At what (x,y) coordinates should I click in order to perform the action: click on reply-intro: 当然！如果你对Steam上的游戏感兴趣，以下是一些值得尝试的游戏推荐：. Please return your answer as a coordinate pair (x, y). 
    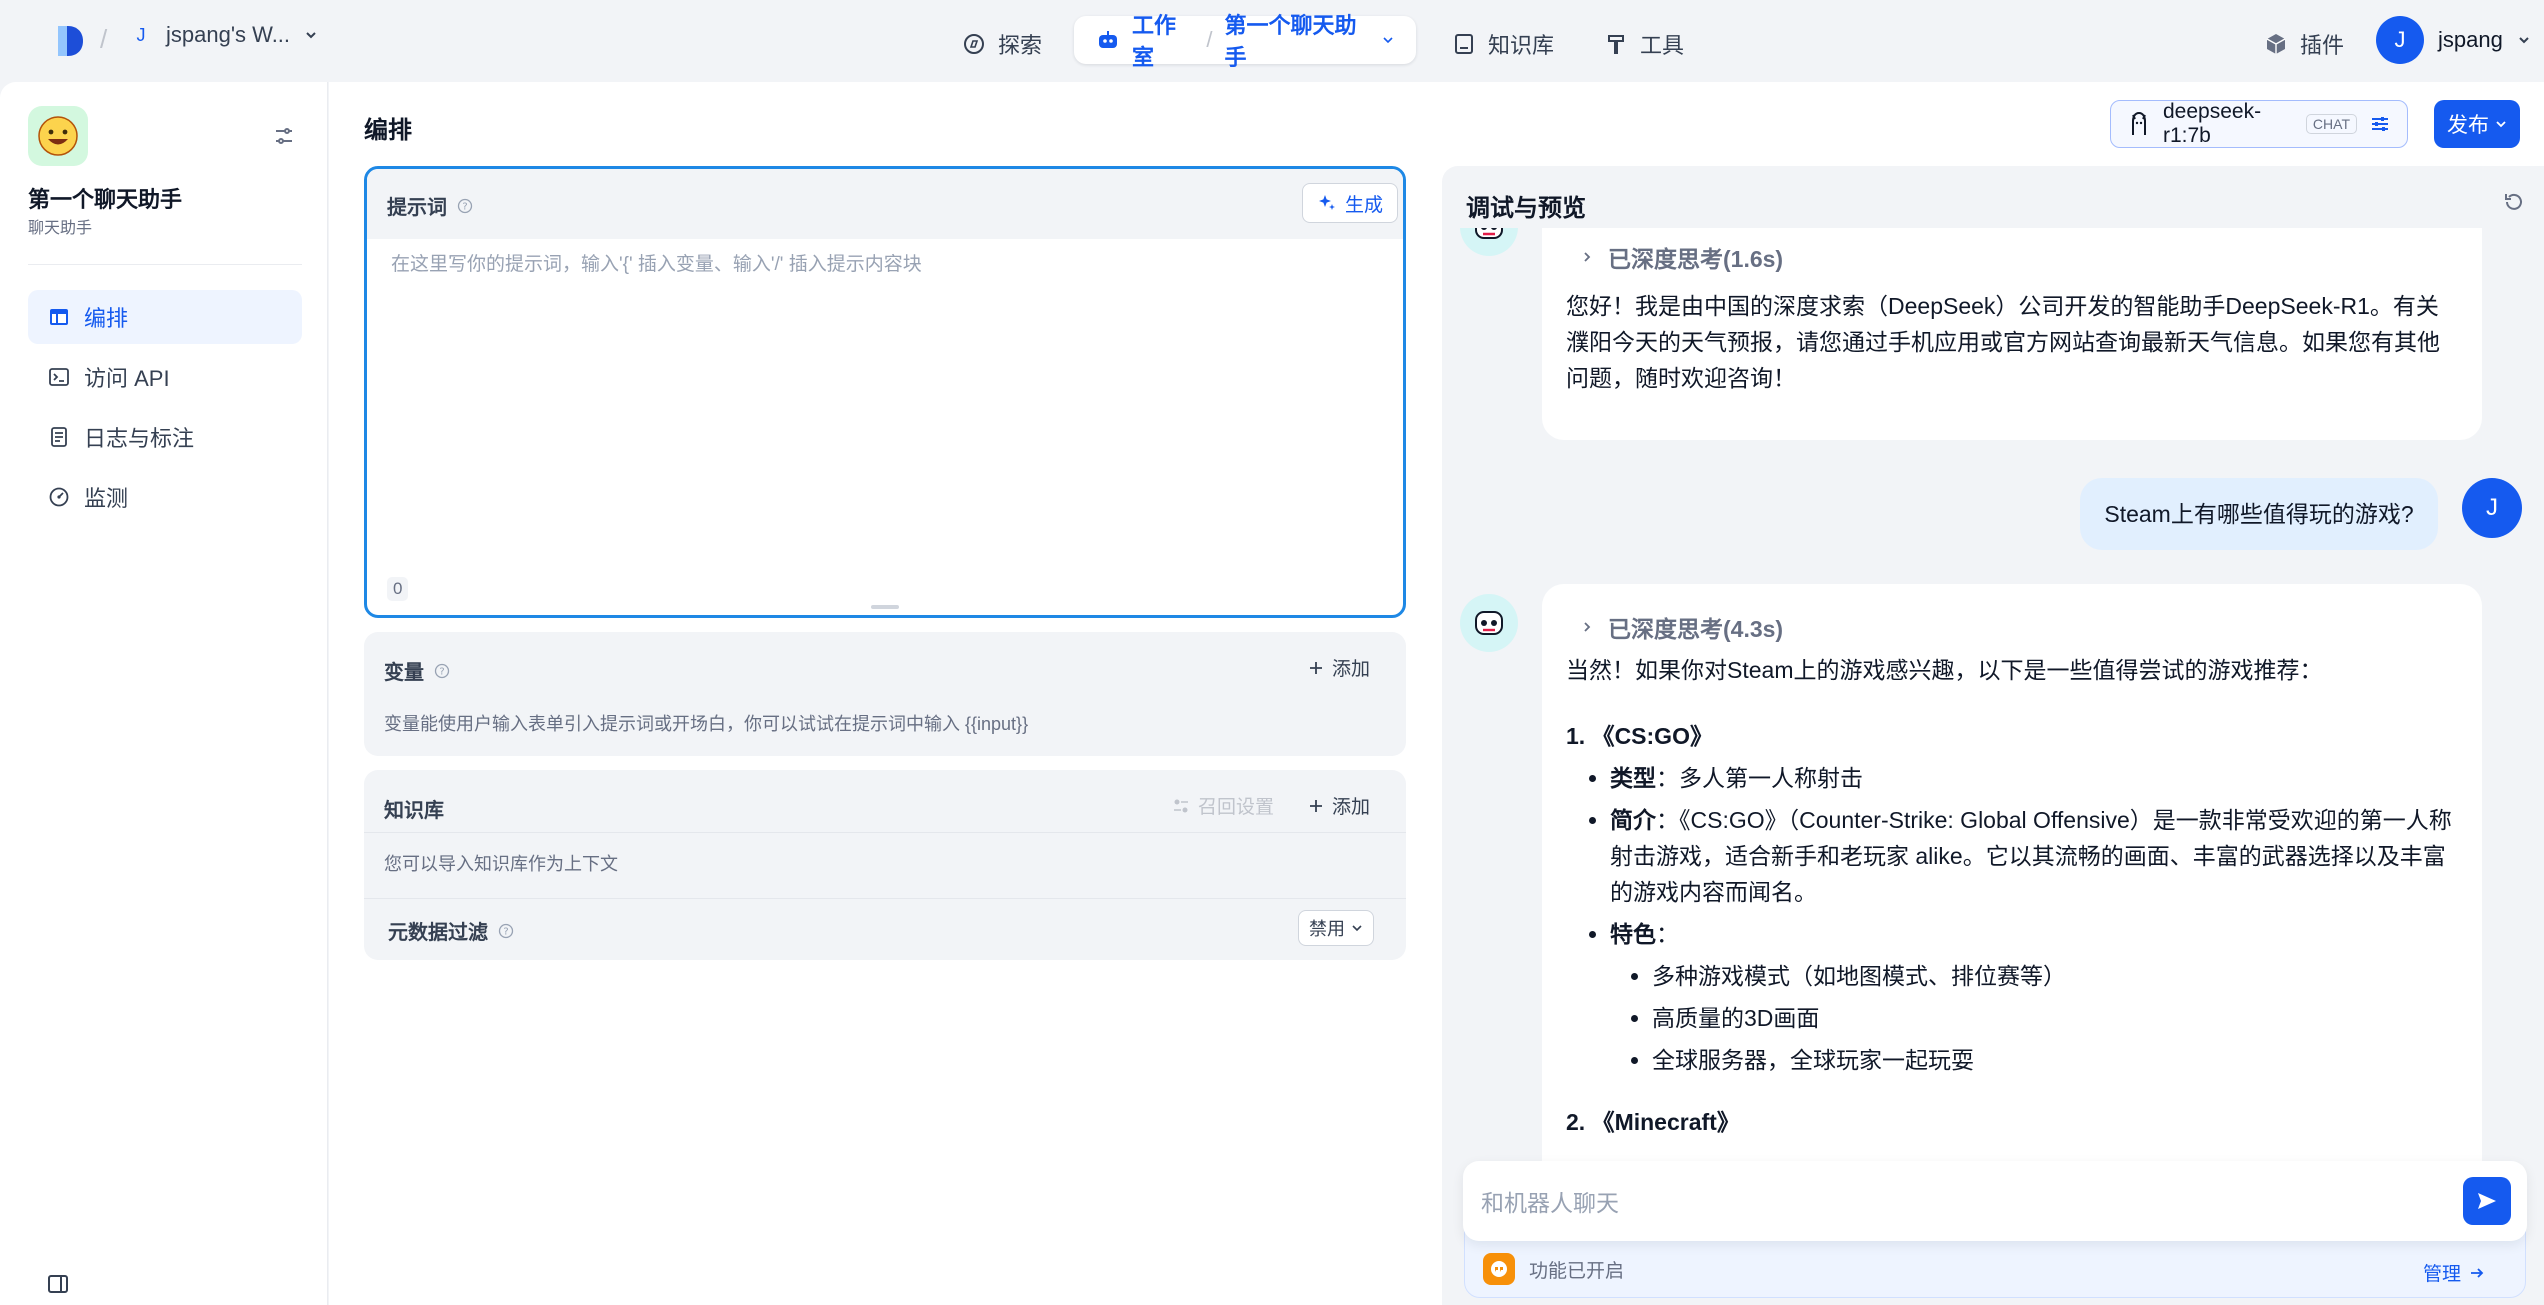
    Looking at the image, I should click on (1944, 670).